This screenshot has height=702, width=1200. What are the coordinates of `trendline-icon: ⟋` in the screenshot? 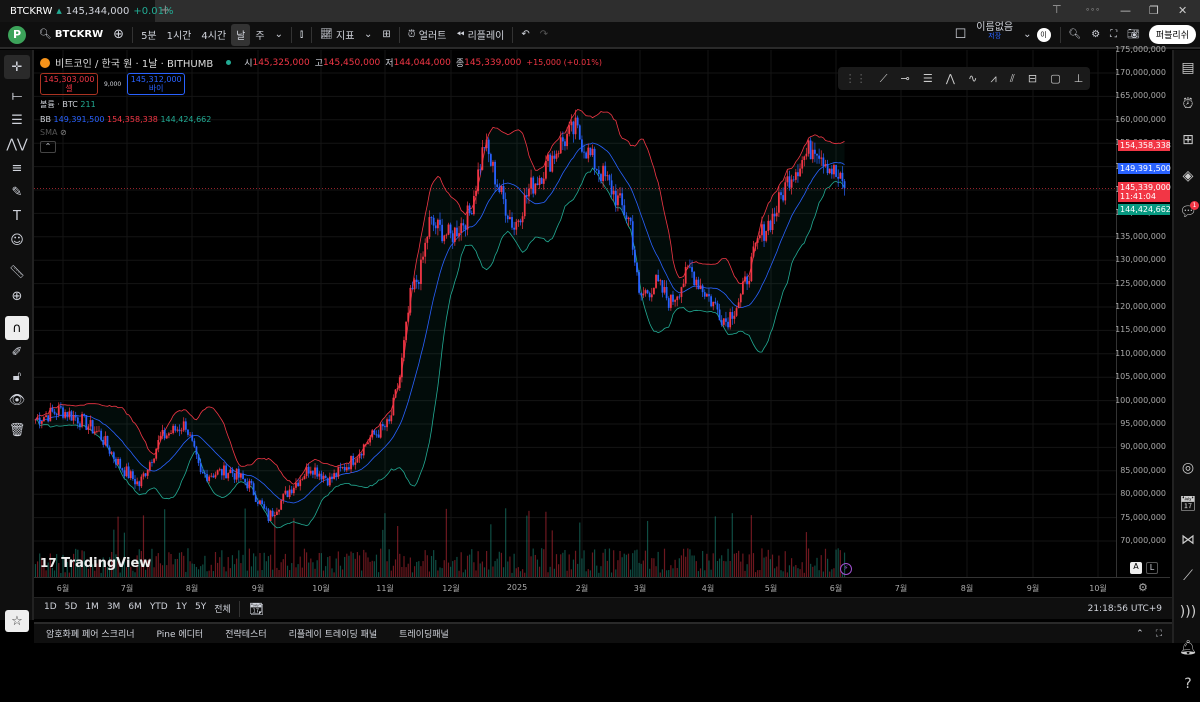 It's located at (884, 79).